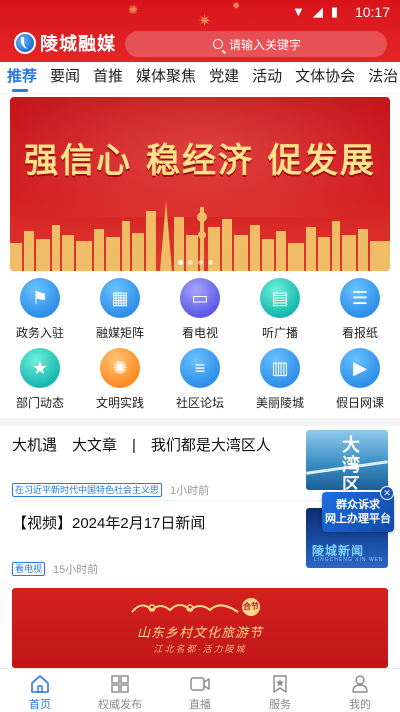  What do you see at coordinates (120, 684) in the screenshot?
I see `apps-icon` at bounding box center [120, 684].